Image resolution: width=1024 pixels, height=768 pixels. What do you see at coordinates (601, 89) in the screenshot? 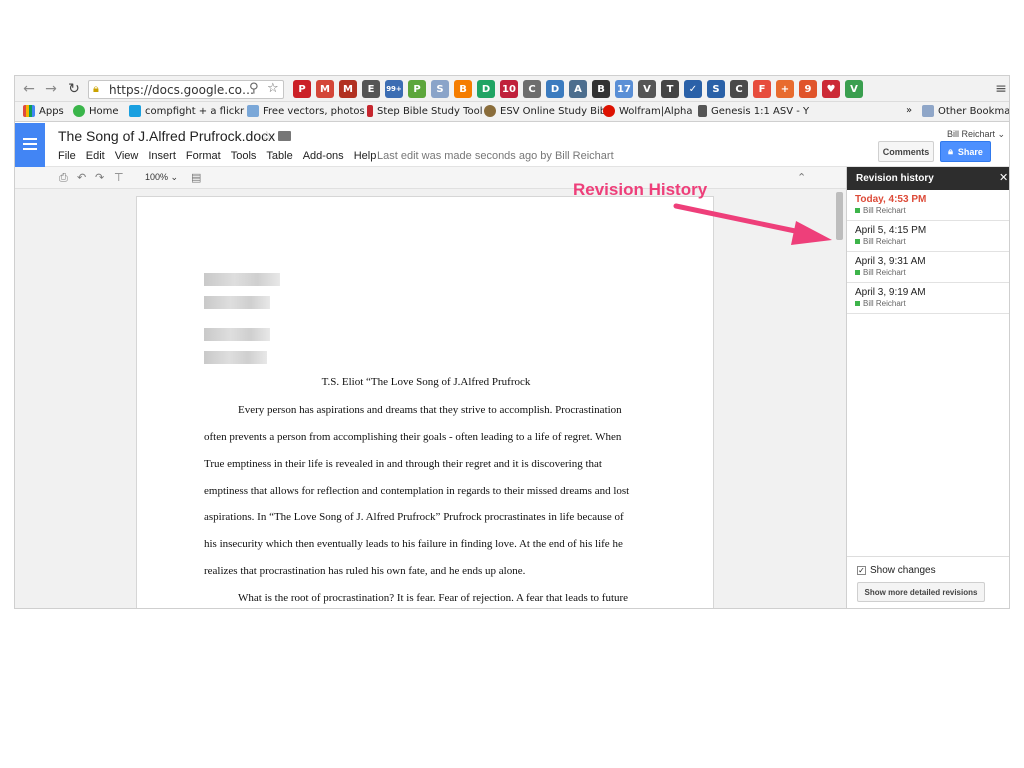
I see `buffer-icon: B` at bounding box center [601, 89].